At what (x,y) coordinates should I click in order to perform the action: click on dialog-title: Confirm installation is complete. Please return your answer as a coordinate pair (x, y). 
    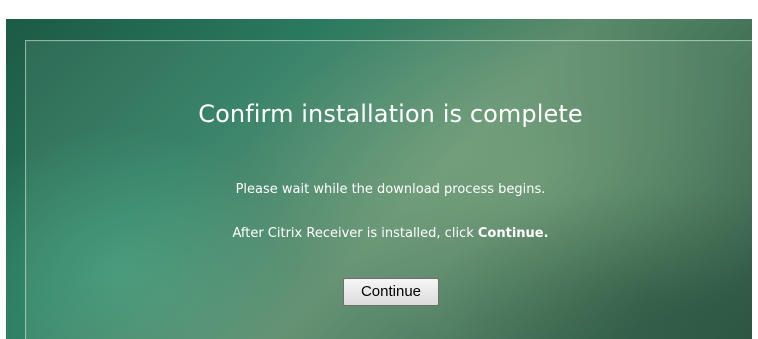
    Looking at the image, I should click on (390, 114).